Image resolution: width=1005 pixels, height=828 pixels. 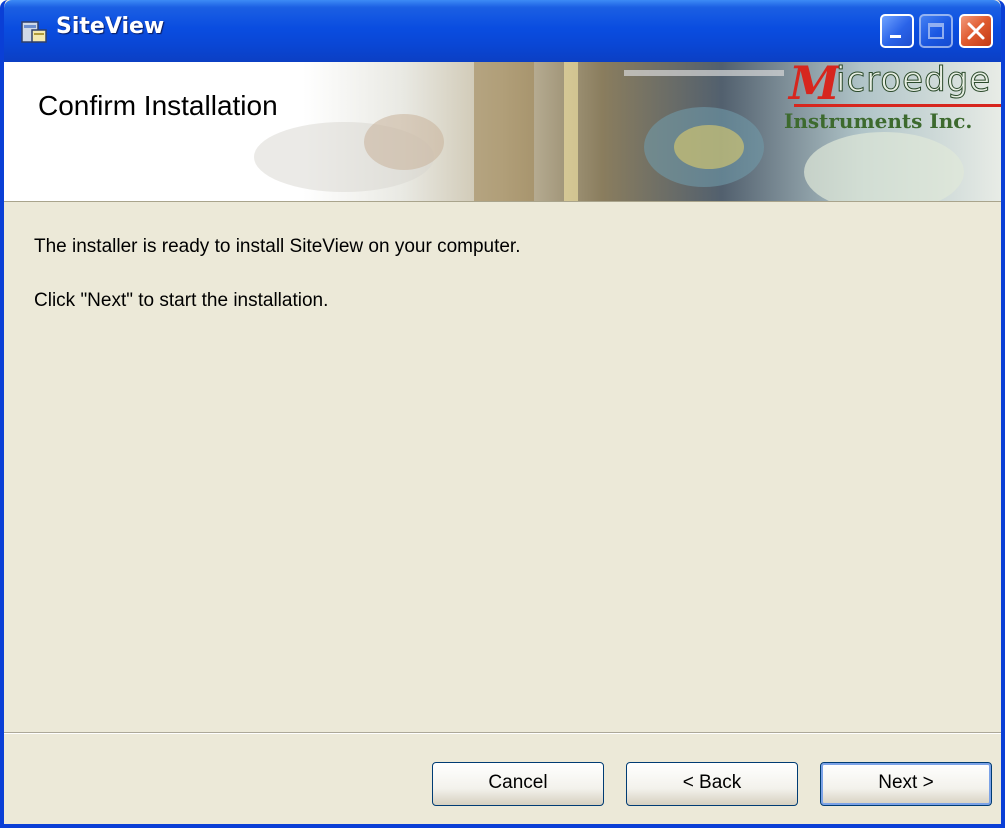 What do you see at coordinates (34, 32) in the screenshot?
I see `installer-icon` at bounding box center [34, 32].